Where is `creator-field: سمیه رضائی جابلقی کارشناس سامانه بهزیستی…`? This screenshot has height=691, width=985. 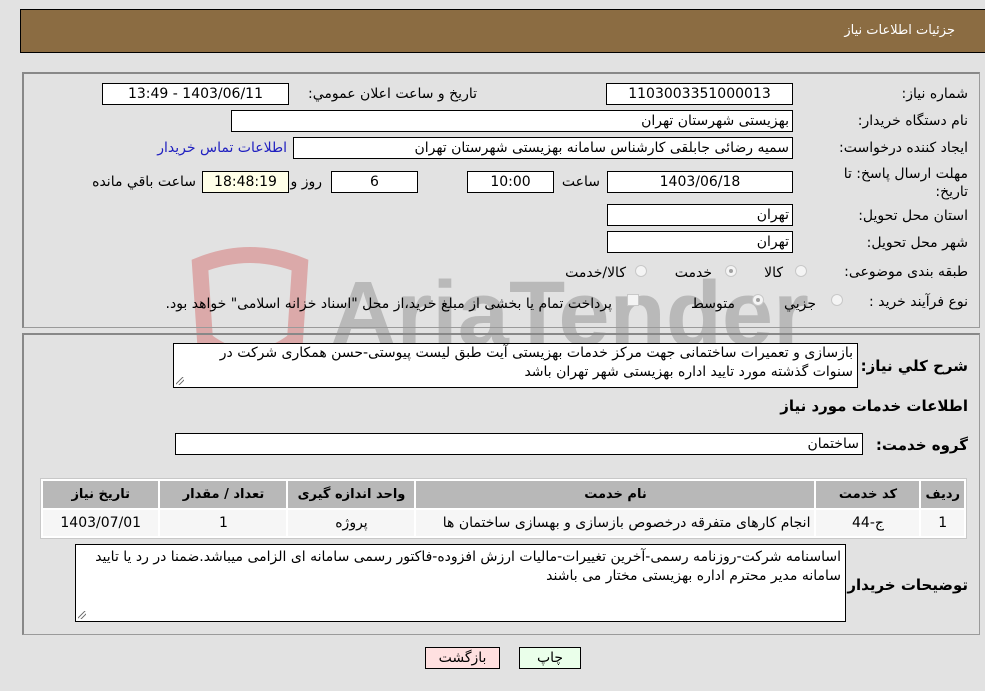
creator-field: سمیه رضائی جابلقی کارشناس سامانه بهزیستی… is located at coordinates (543, 148).